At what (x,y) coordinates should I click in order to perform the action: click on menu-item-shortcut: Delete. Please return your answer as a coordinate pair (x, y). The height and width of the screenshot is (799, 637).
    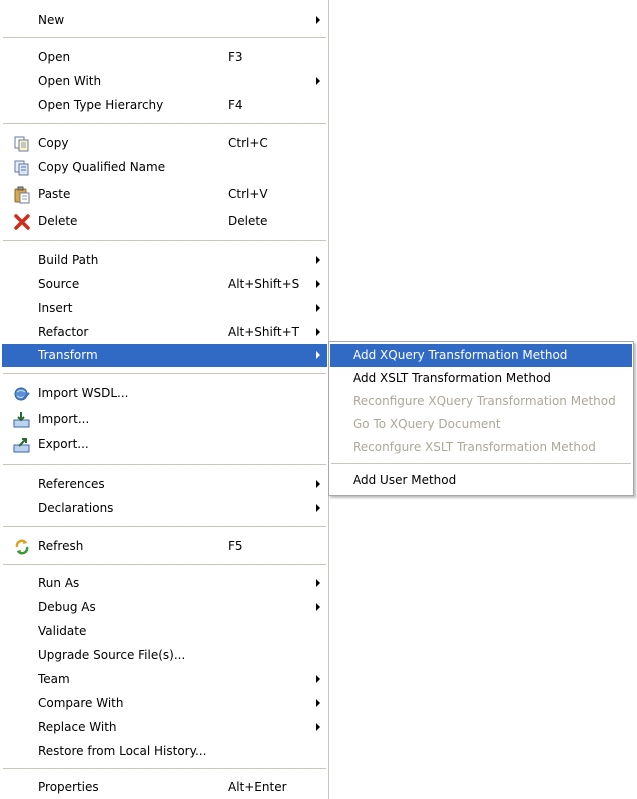
    Looking at the image, I should click on (248, 221).